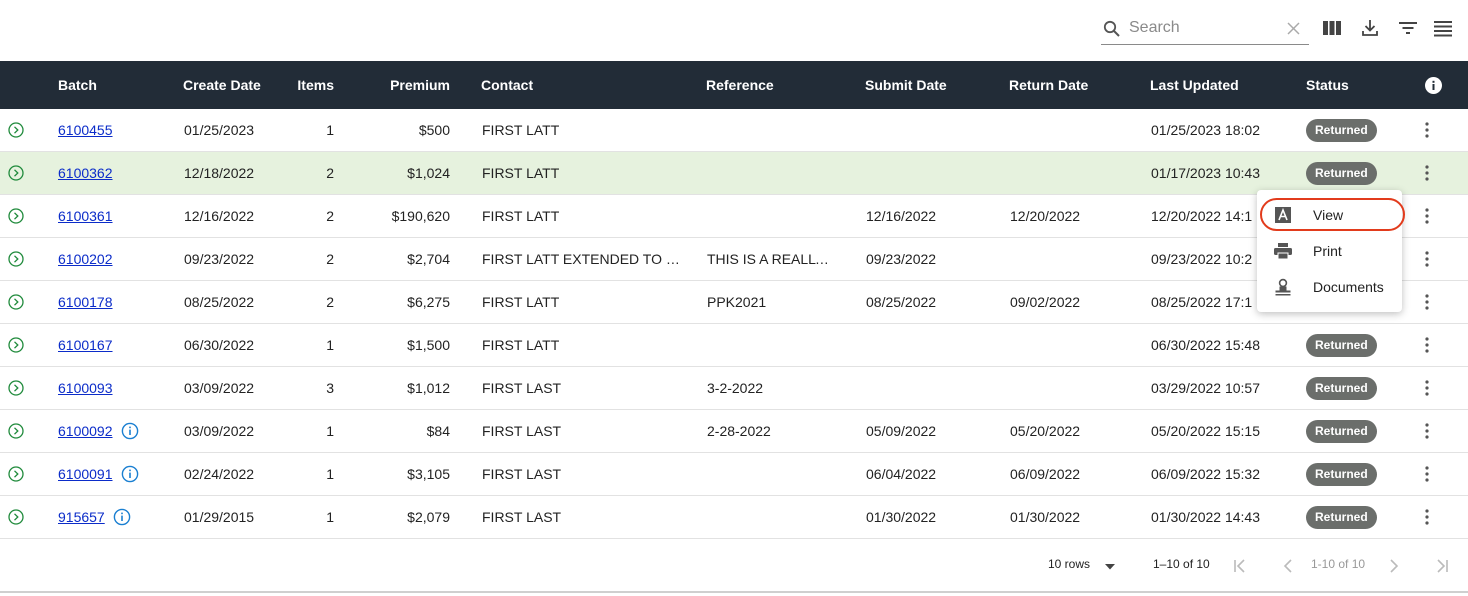 This screenshot has height=596, width=1468. Describe the element at coordinates (1205, 345) in the screenshot. I see `last-updated-cell: 06/30/2022 15:48` at that location.